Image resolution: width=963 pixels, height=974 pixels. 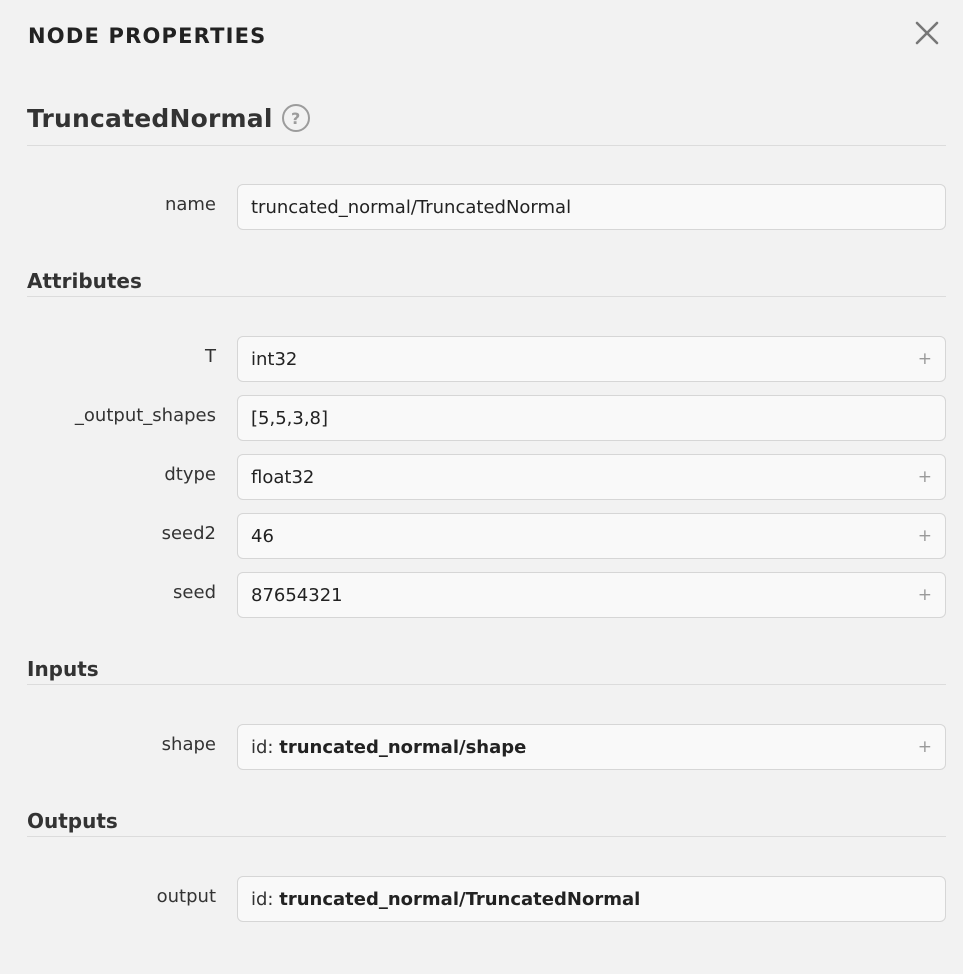 I want to click on inputs-divider, so click(x=486, y=684).